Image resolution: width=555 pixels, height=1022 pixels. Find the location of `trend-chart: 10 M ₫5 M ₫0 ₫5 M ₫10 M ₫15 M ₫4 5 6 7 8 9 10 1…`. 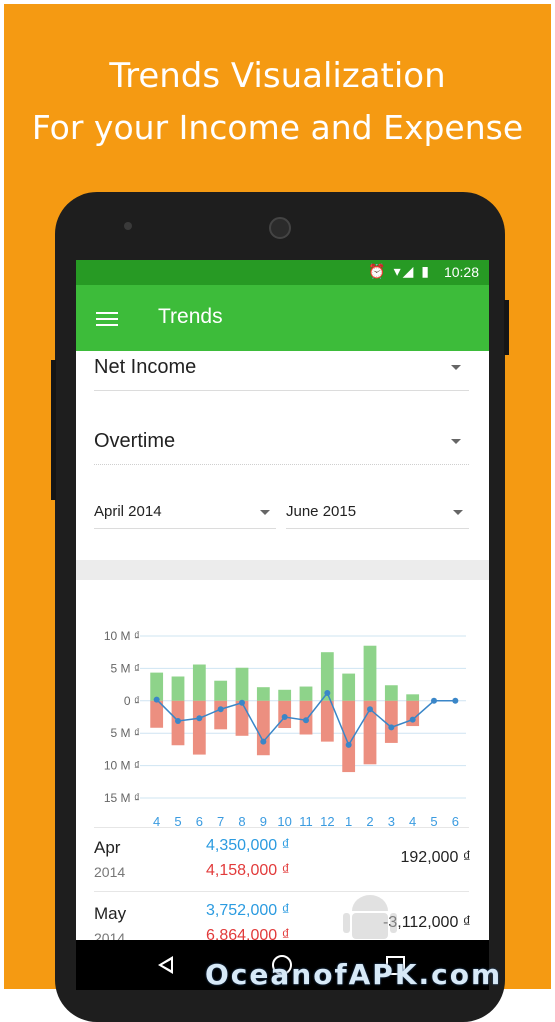

trend-chart: 10 M ₫5 M ₫0 ₫5 M ₫10 M ₫15 M ₫4 5 6 7 8 9 10 1… is located at coordinates (285, 729).